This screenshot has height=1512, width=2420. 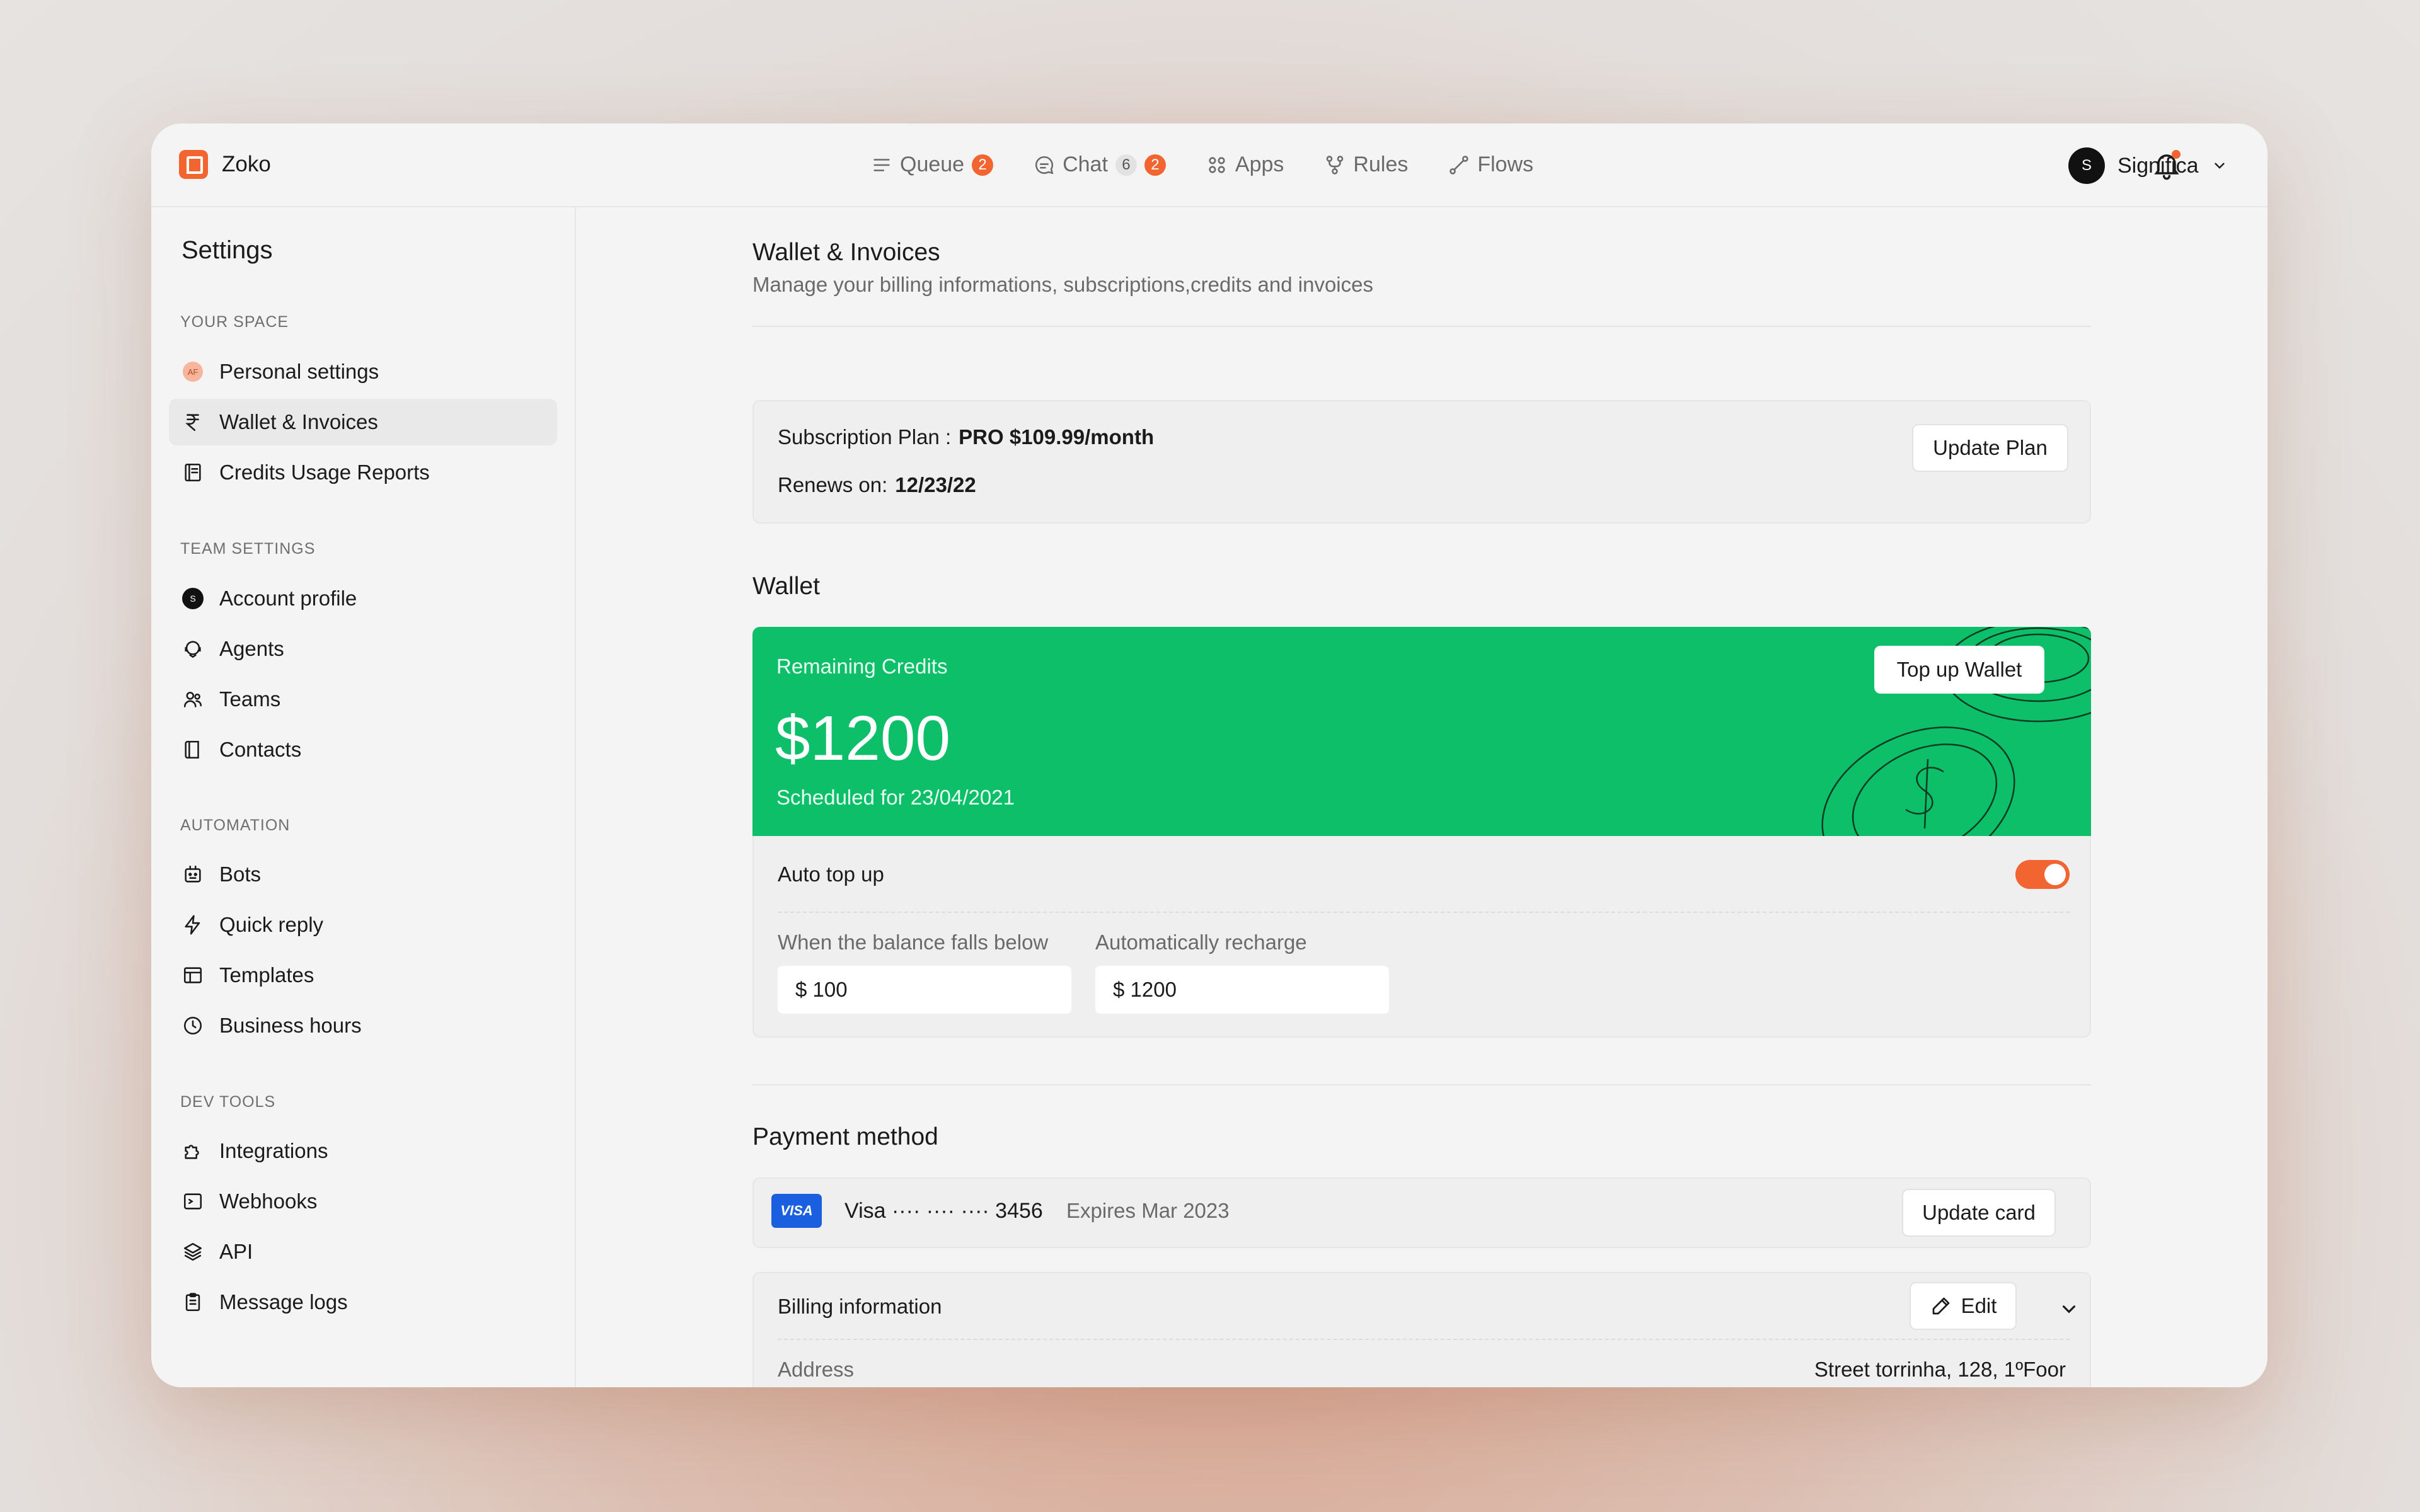 What do you see at coordinates (2086, 165) in the screenshot?
I see `user-avatar: S` at bounding box center [2086, 165].